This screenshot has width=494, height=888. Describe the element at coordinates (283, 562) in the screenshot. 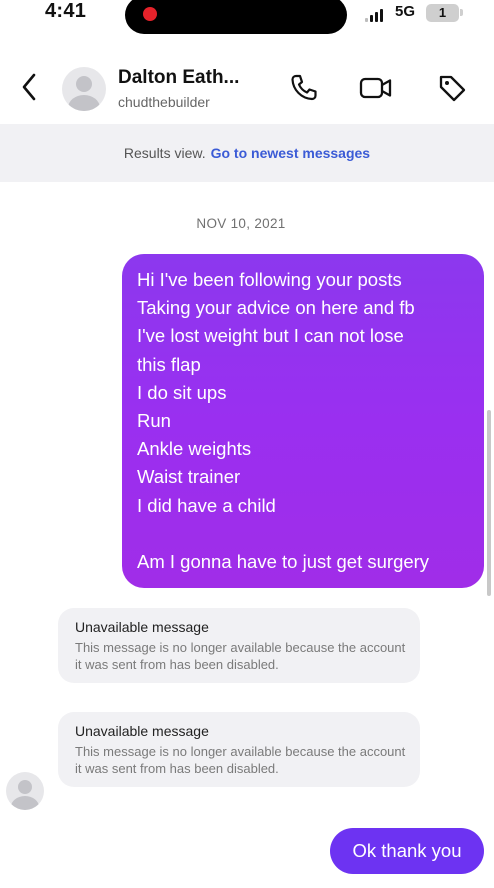

I see `message-line: Am I gonna have to just get surgery` at that location.